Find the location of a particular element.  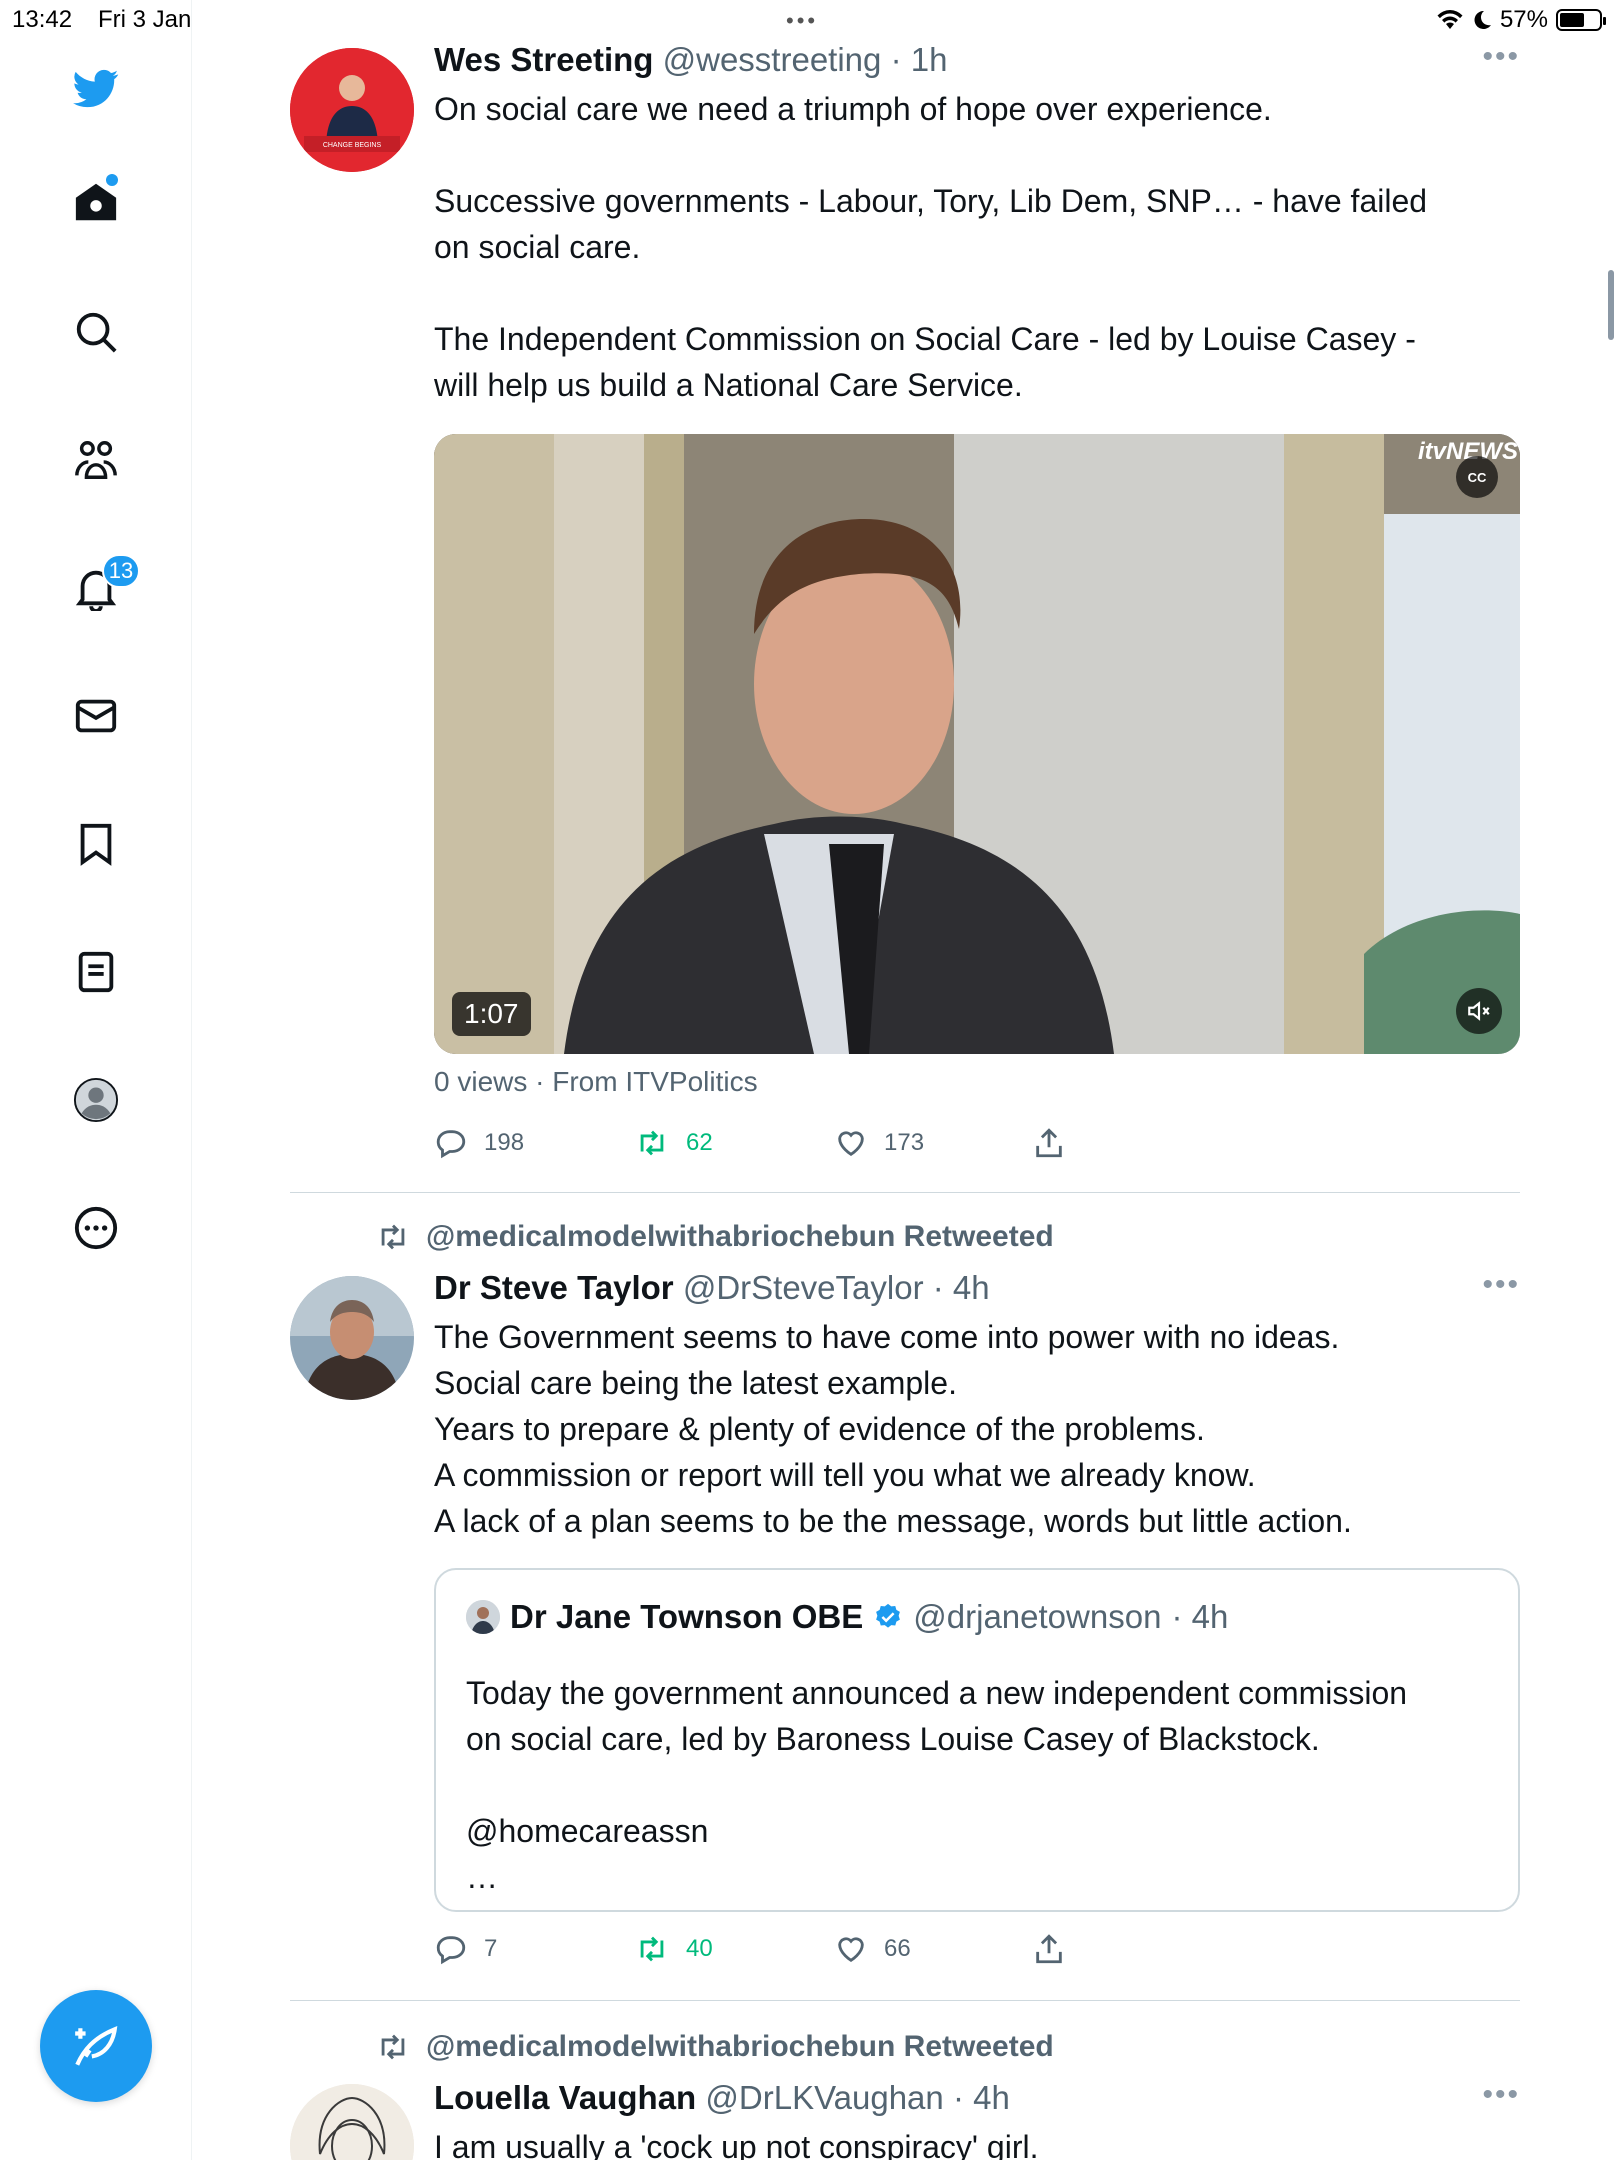

author-handle: @wesstreeting is located at coordinates (772, 59).